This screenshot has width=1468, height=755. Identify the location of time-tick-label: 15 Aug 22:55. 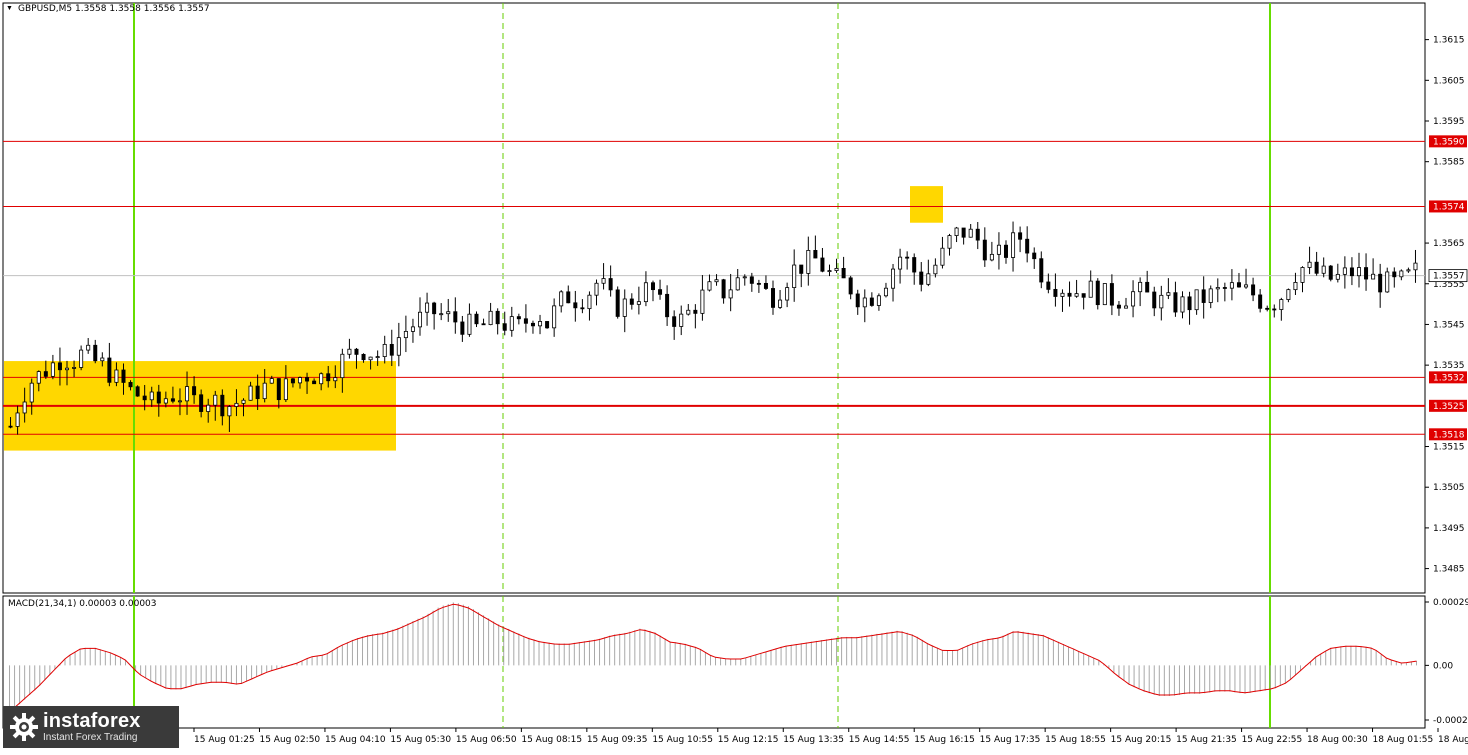
(1272, 740).